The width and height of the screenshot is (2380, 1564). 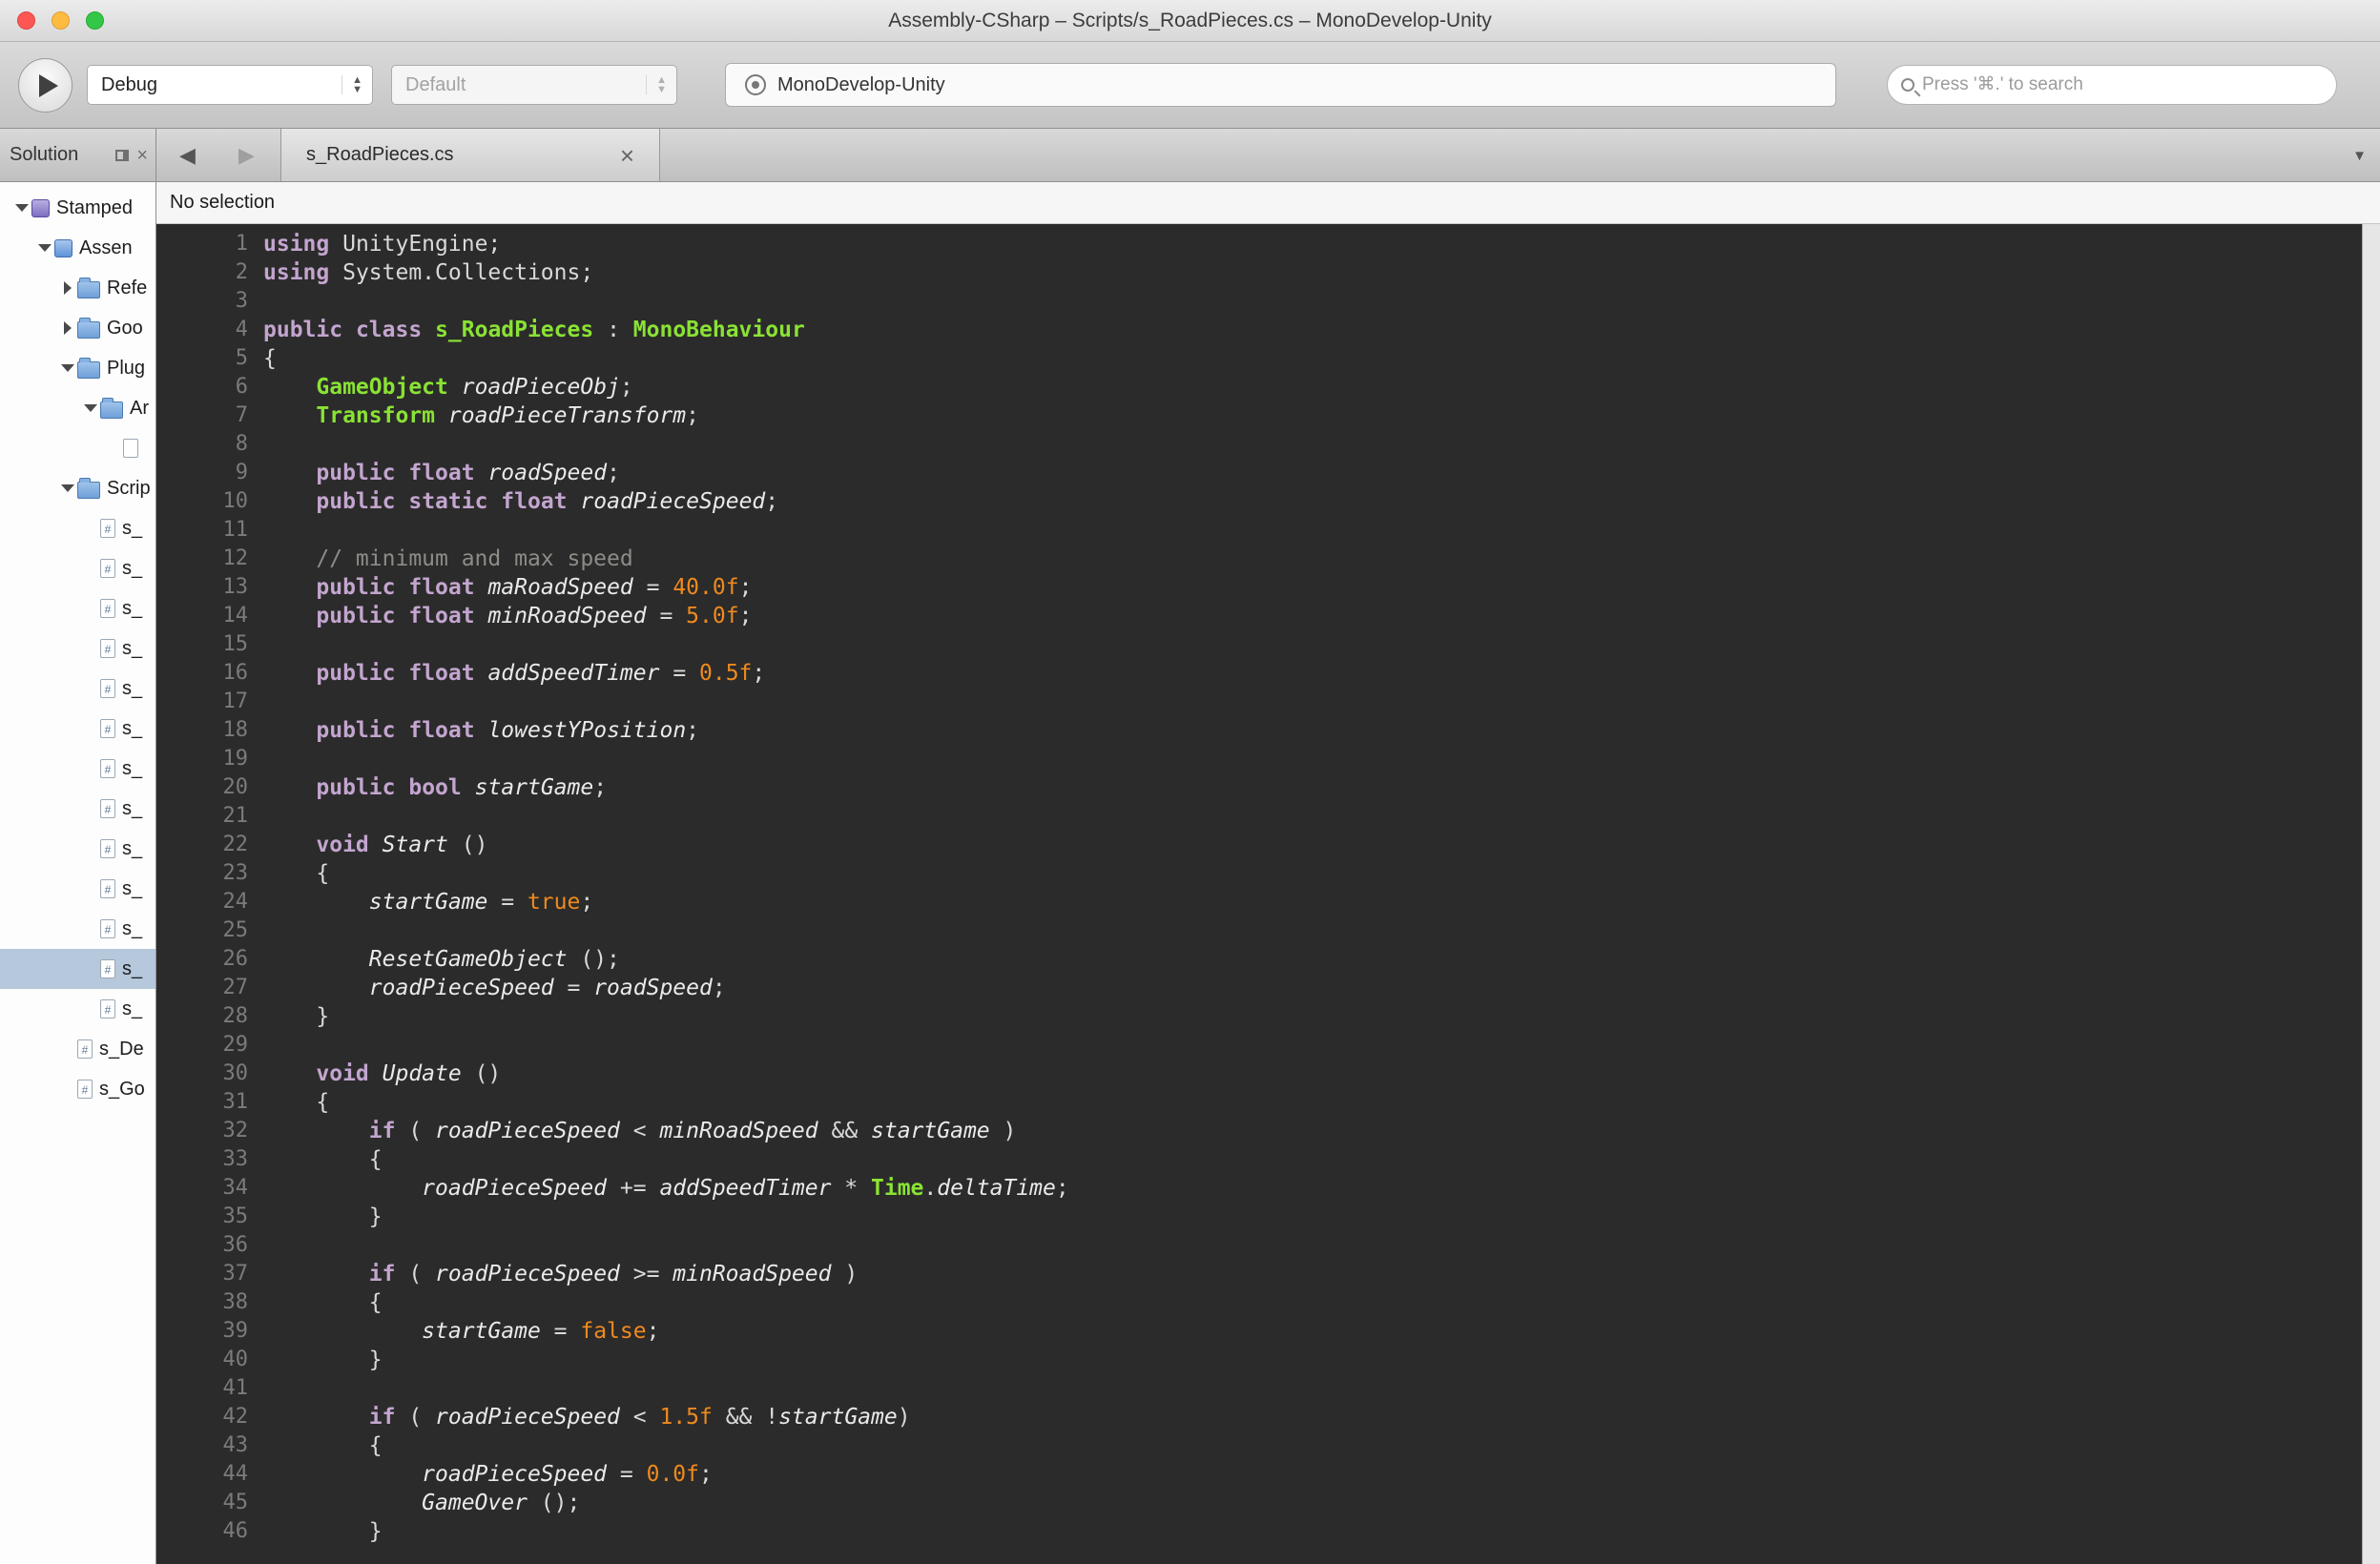 What do you see at coordinates (1268, 644) in the screenshot?
I see `code-line: 15` at bounding box center [1268, 644].